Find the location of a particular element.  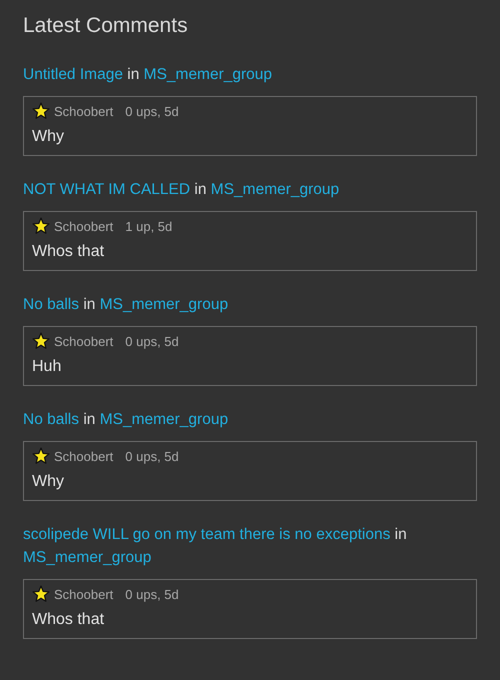

post-link: scolipede WILL go on my team there is no exceptions is located at coordinates (206, 534).